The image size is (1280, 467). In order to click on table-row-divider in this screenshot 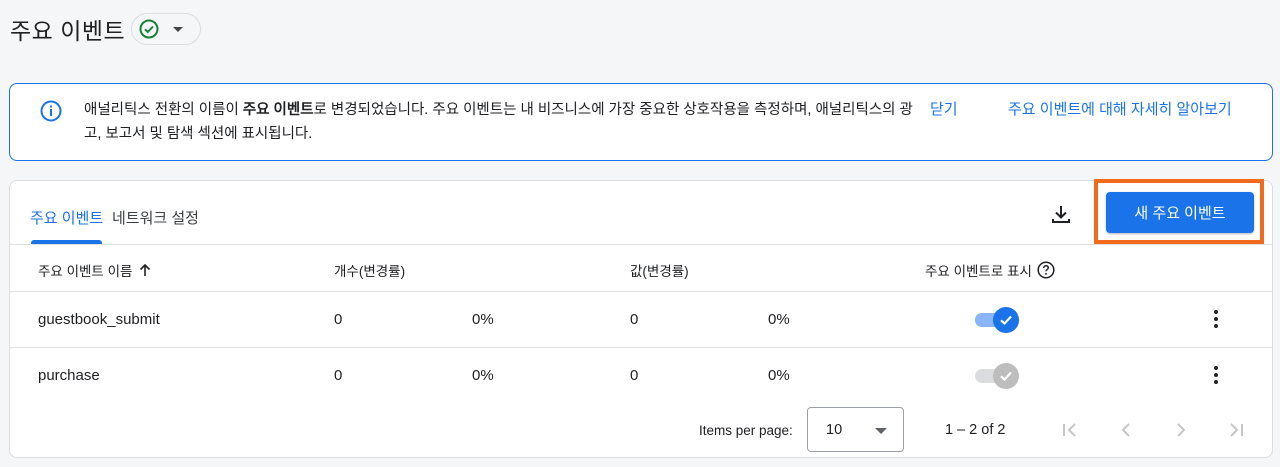, I will do `click(641, 347)`.